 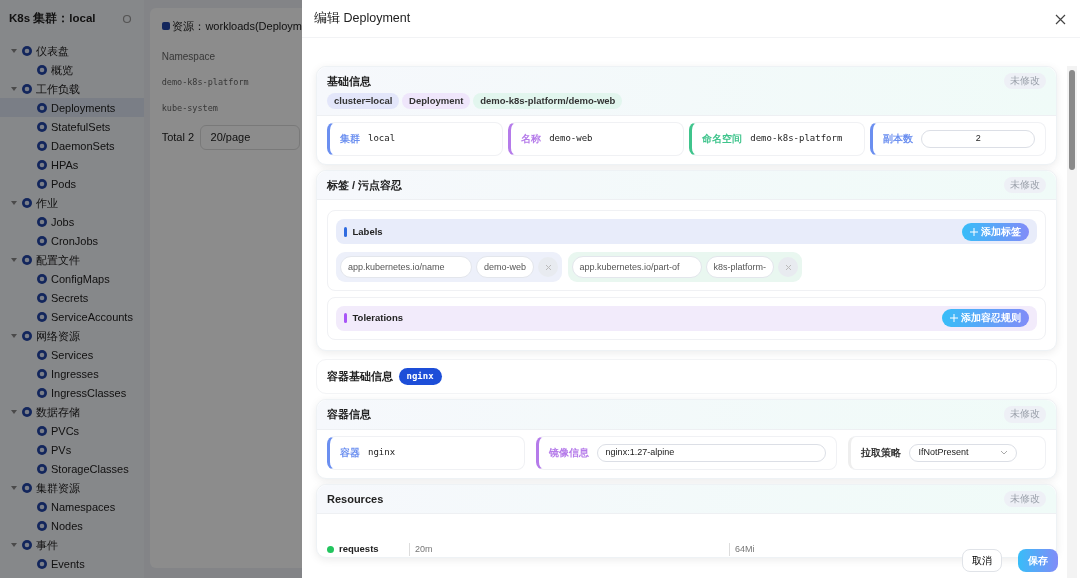 I want to click on tree-label: HPAs, so click(x=65, y=165).